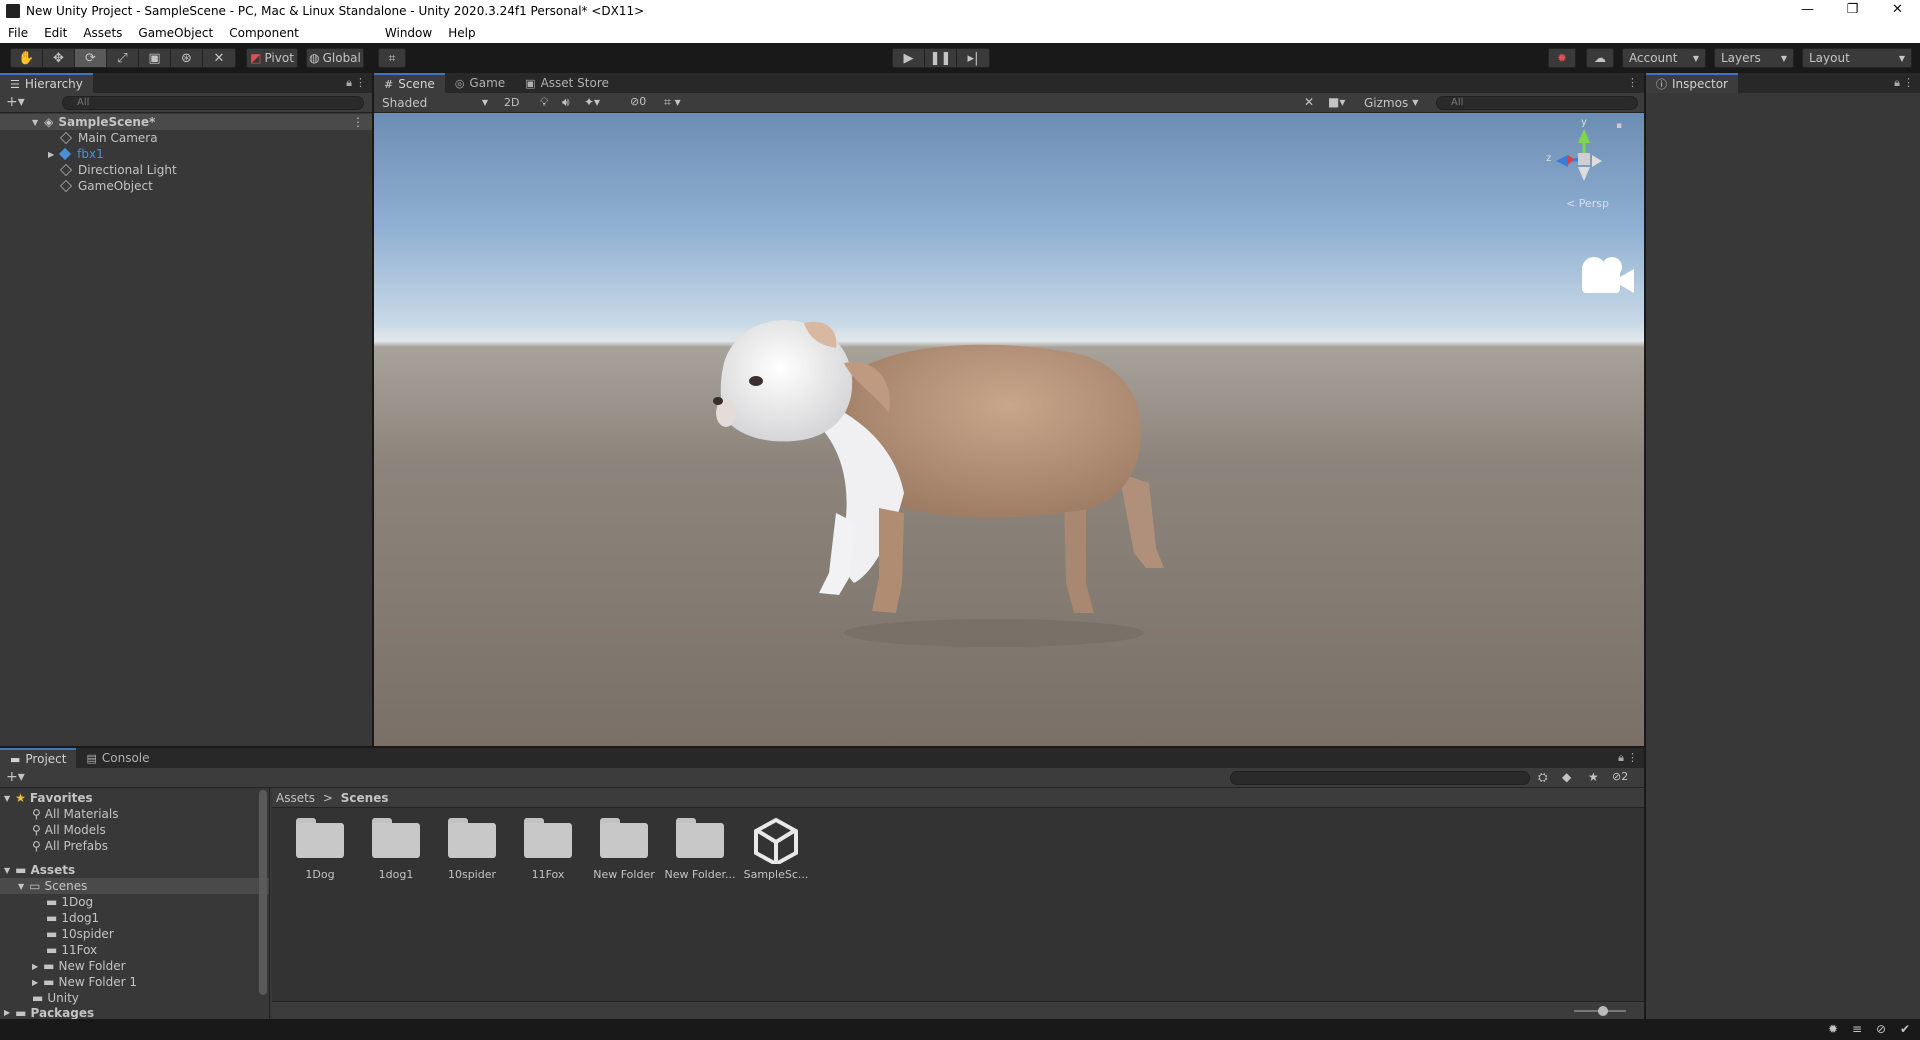  What do you see at coordinates (91, 58) in the screenshot?
I see `rotate-tool-icon: ⟳` at bounding box center [91, 58].